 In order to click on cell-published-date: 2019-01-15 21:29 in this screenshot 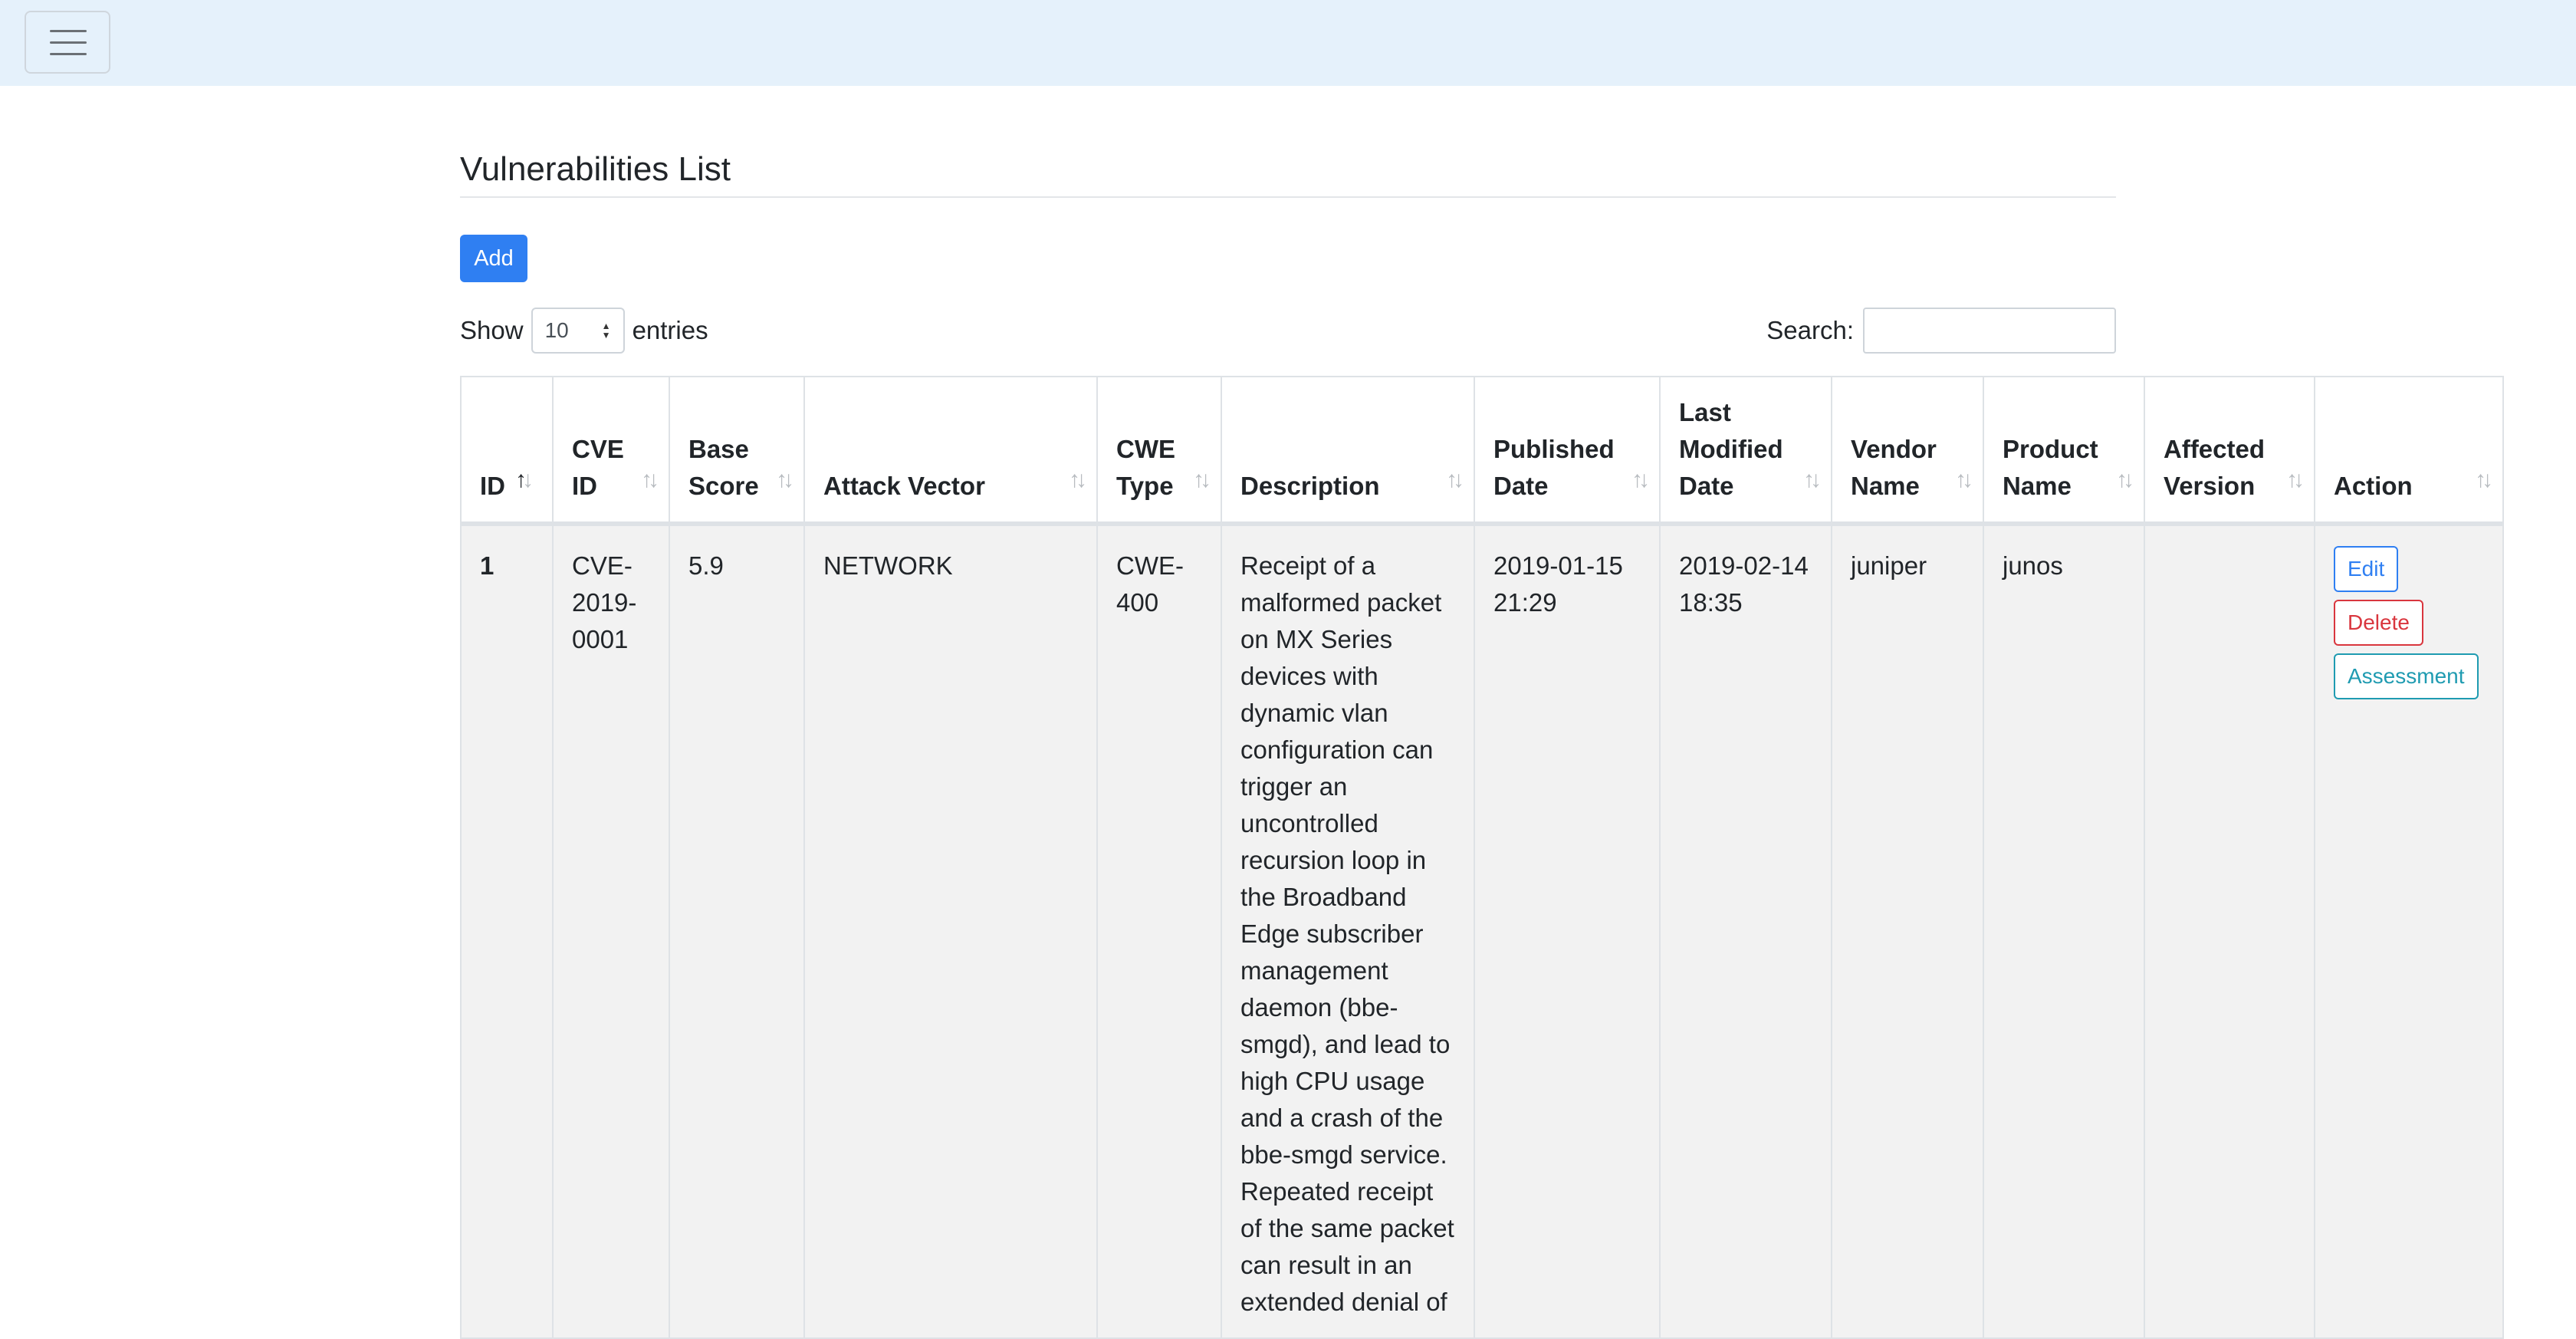, I will do `click(1568, 931)`.